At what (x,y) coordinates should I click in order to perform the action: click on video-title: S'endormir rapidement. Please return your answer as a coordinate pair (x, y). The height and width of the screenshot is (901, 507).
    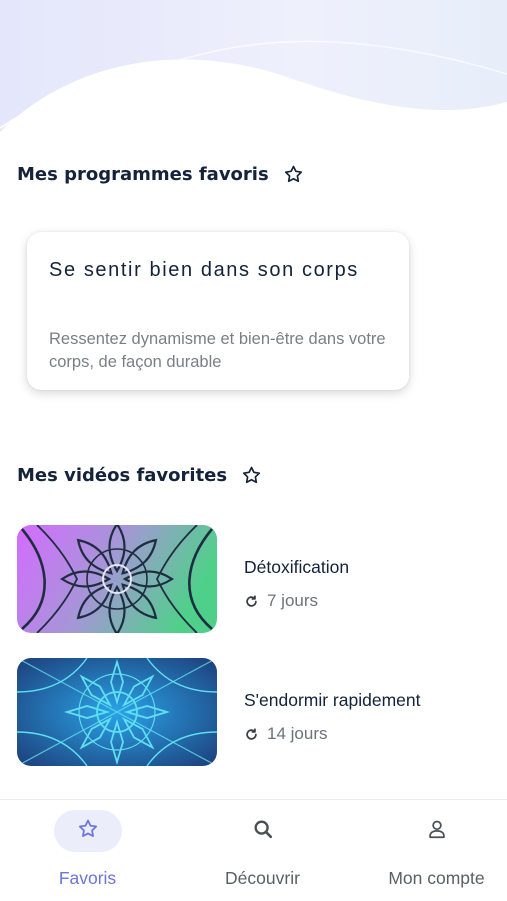
    Looking at the image, I should click on (332, 700).